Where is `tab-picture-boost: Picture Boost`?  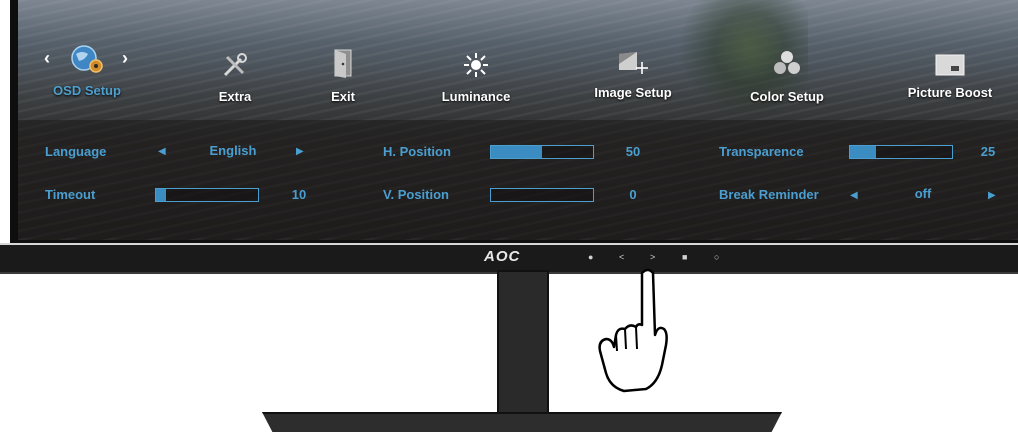 tab-picture-boost: Picture Boost is located at coordinates (950, 77).